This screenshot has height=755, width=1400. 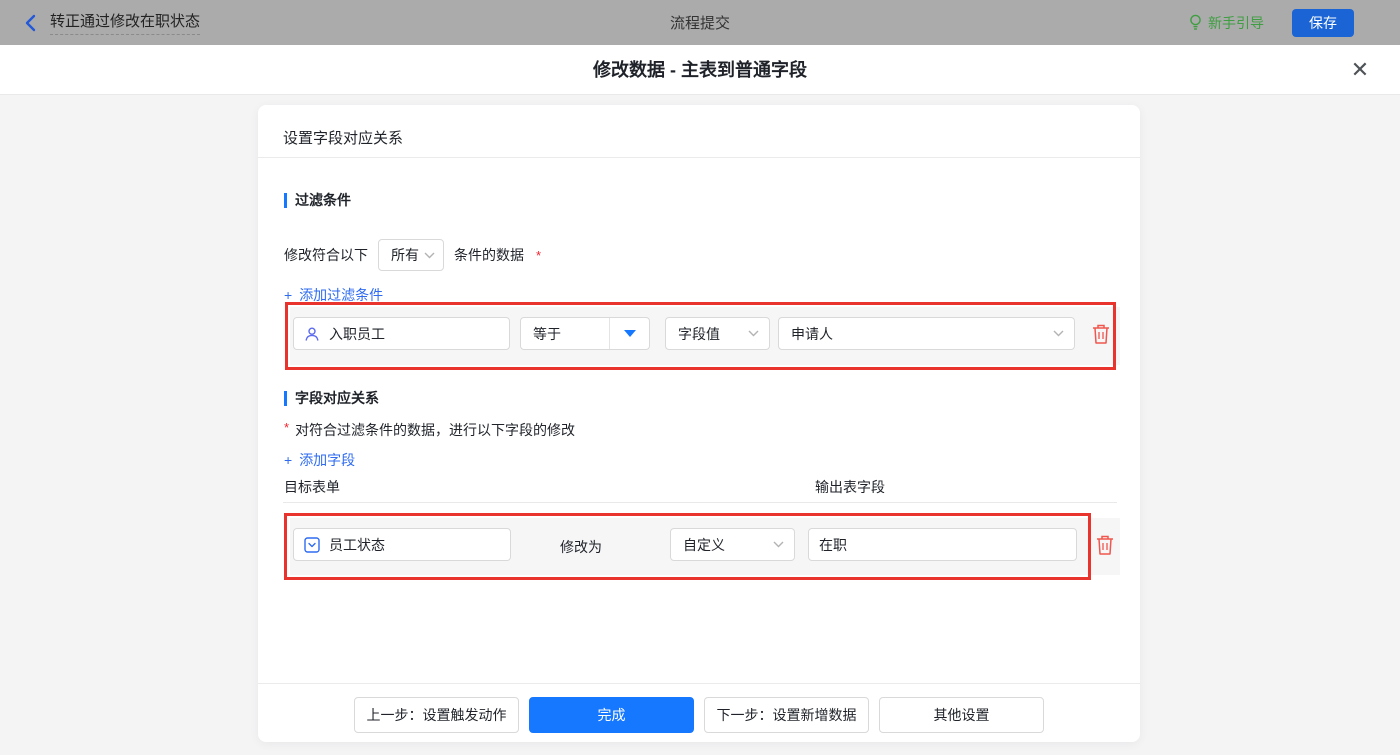 I want to click on target-field-input: 员工状态, so click(x=402, y=544).